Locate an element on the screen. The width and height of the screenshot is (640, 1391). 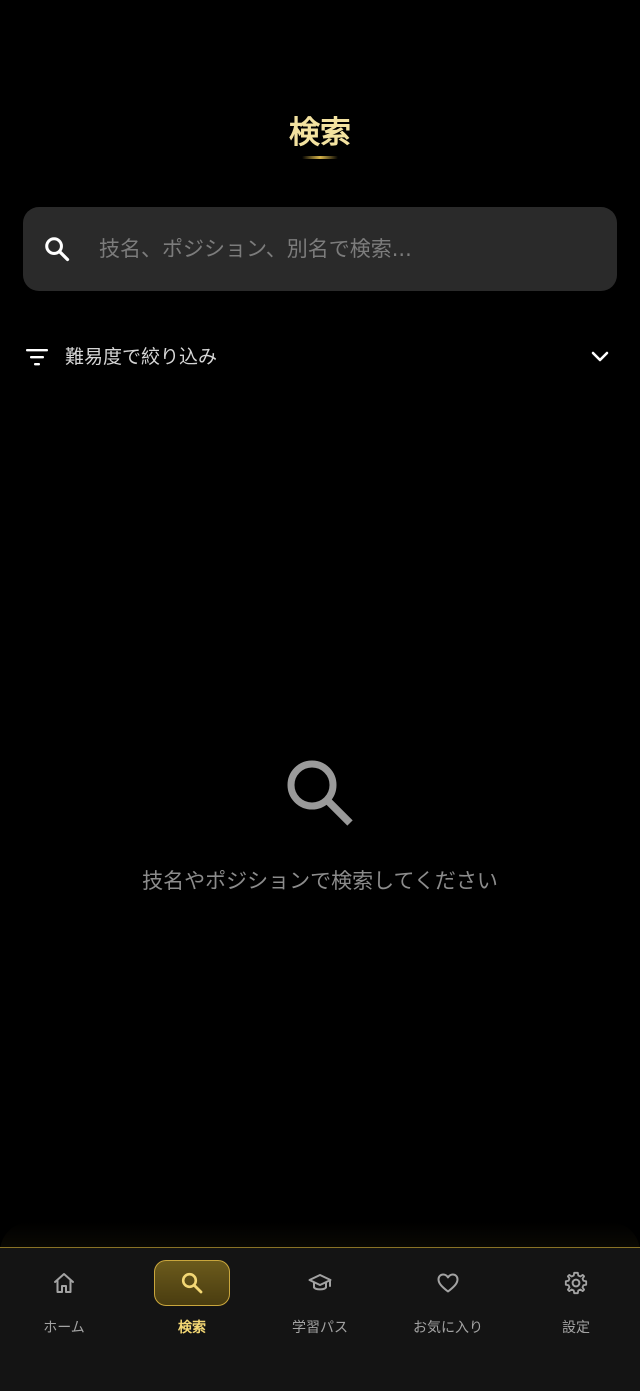
graduation-cap-icon is located at coordinates (320, 1282).